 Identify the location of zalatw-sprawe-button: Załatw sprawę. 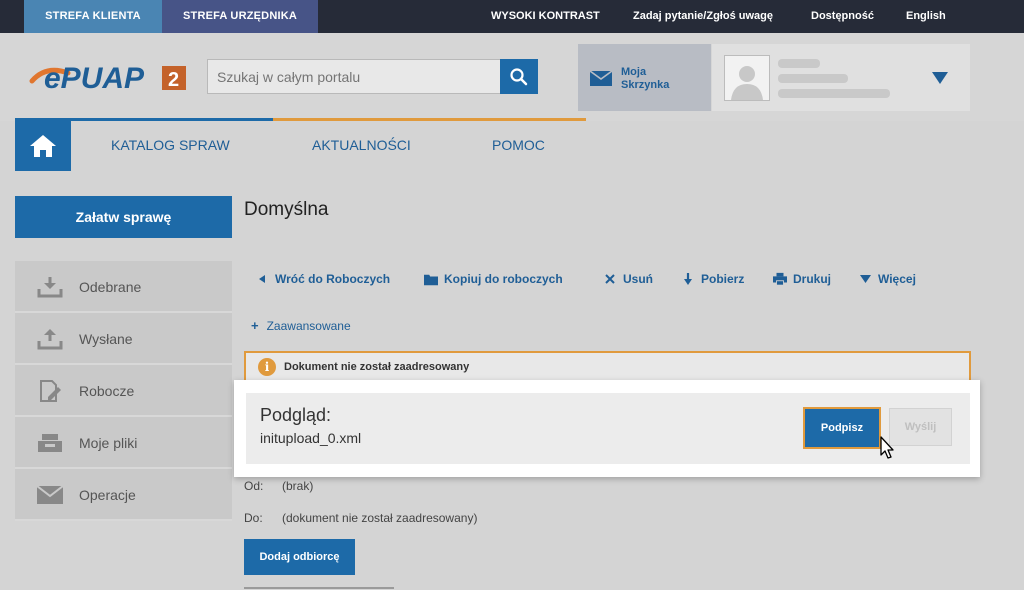
(123, 217).